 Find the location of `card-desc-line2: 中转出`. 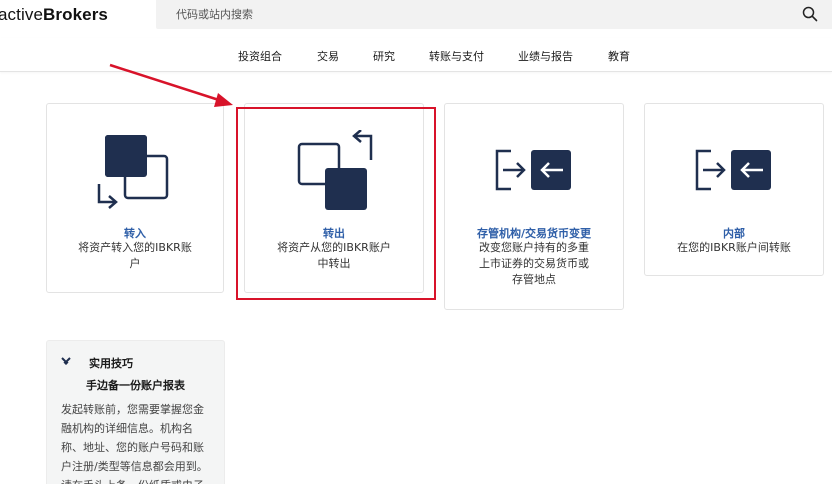

card-desc-line2: 中转出 is located at coordinates (334, 263).